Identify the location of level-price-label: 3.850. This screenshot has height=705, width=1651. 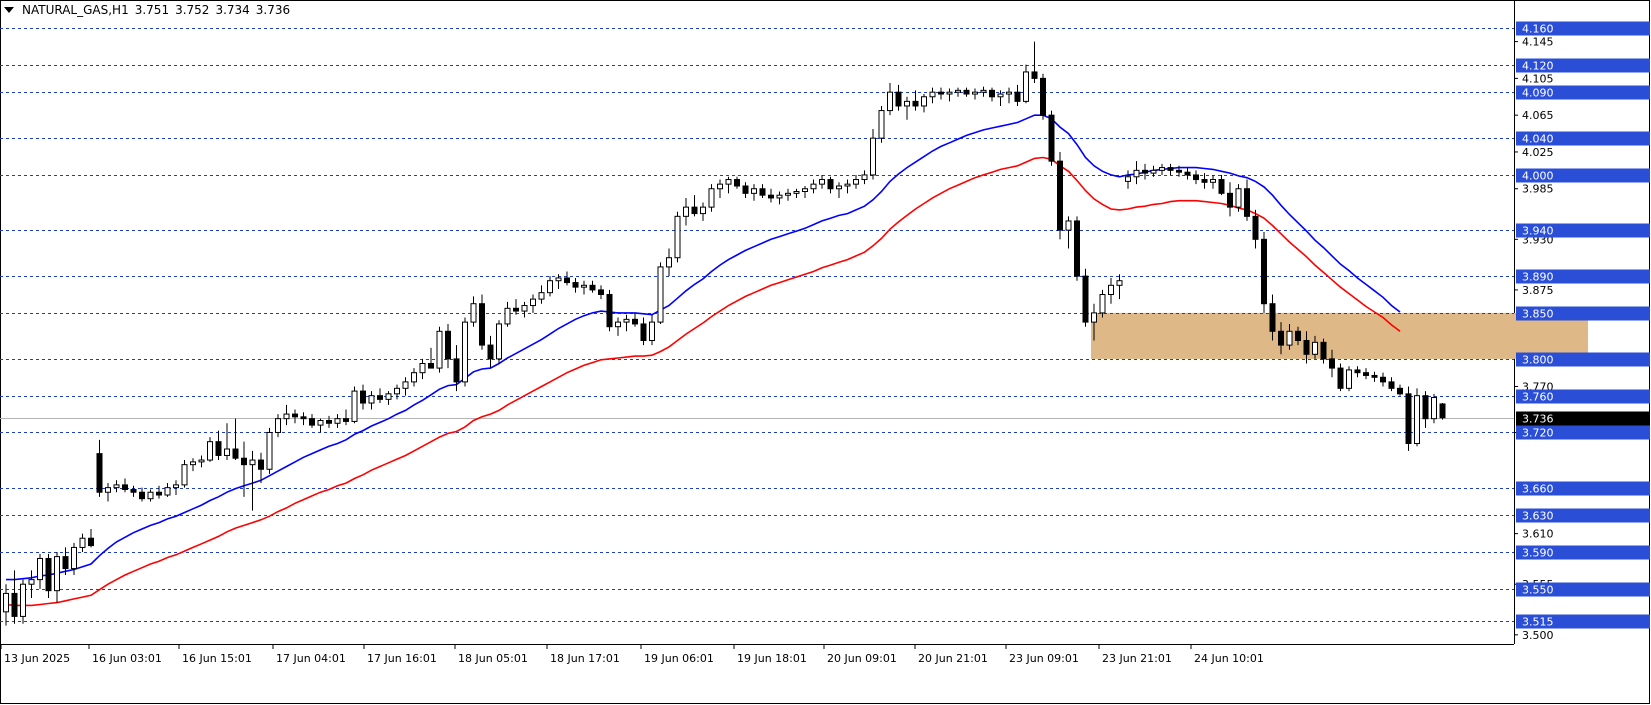
(1538, 314).